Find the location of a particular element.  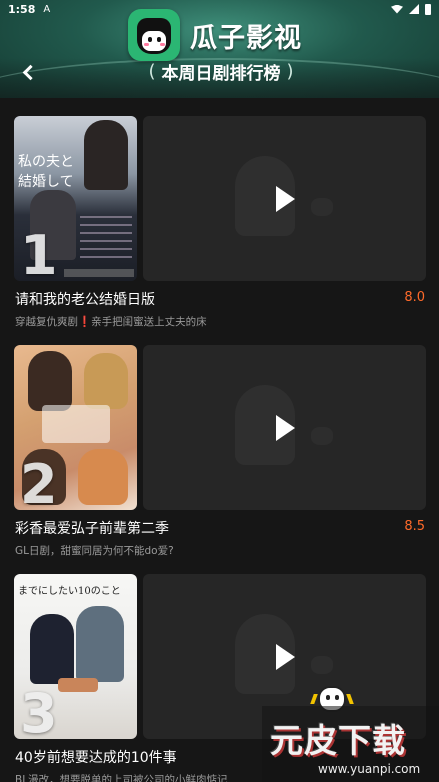

status-icons is located at coordinates (411, 9).